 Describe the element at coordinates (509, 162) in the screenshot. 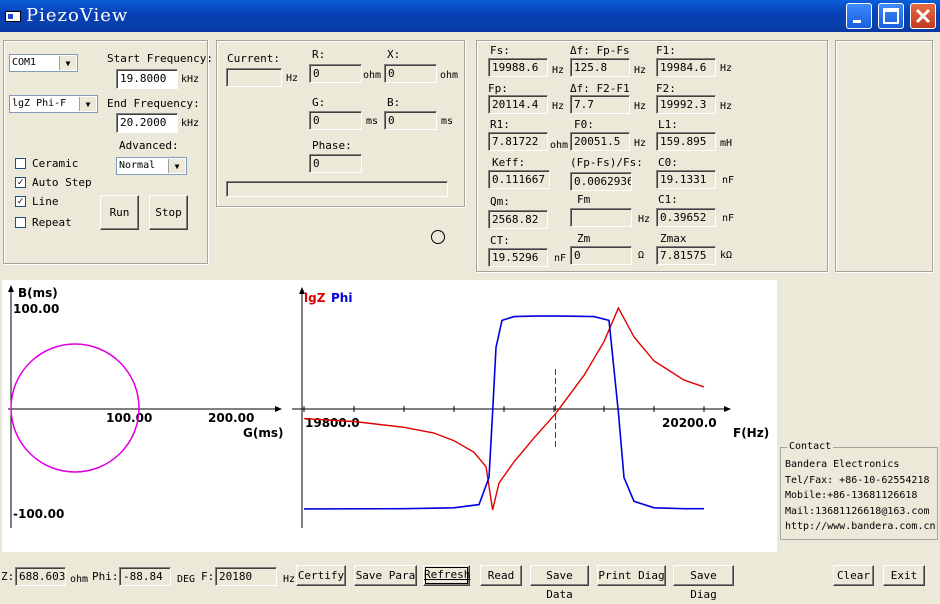

I see `keff-label: Keff:` at that location.